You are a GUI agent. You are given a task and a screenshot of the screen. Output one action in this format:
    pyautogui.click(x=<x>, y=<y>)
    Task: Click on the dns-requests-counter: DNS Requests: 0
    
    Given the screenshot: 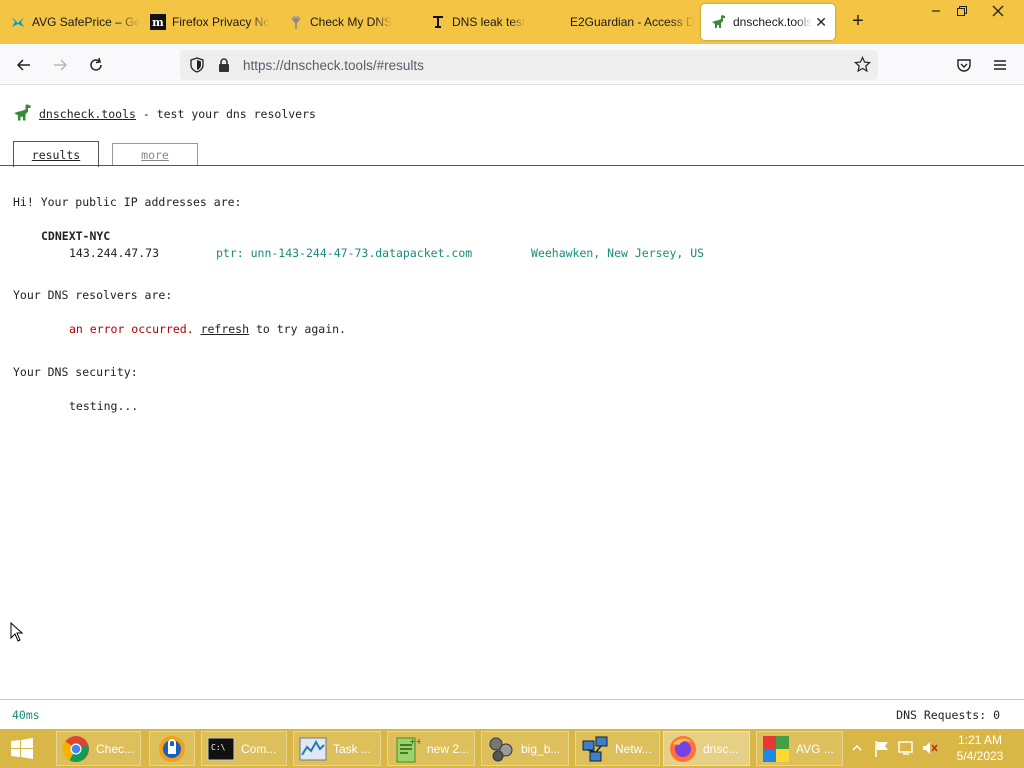 What is the action you would take?
    pyautogui.click(x=948, y=715)
    